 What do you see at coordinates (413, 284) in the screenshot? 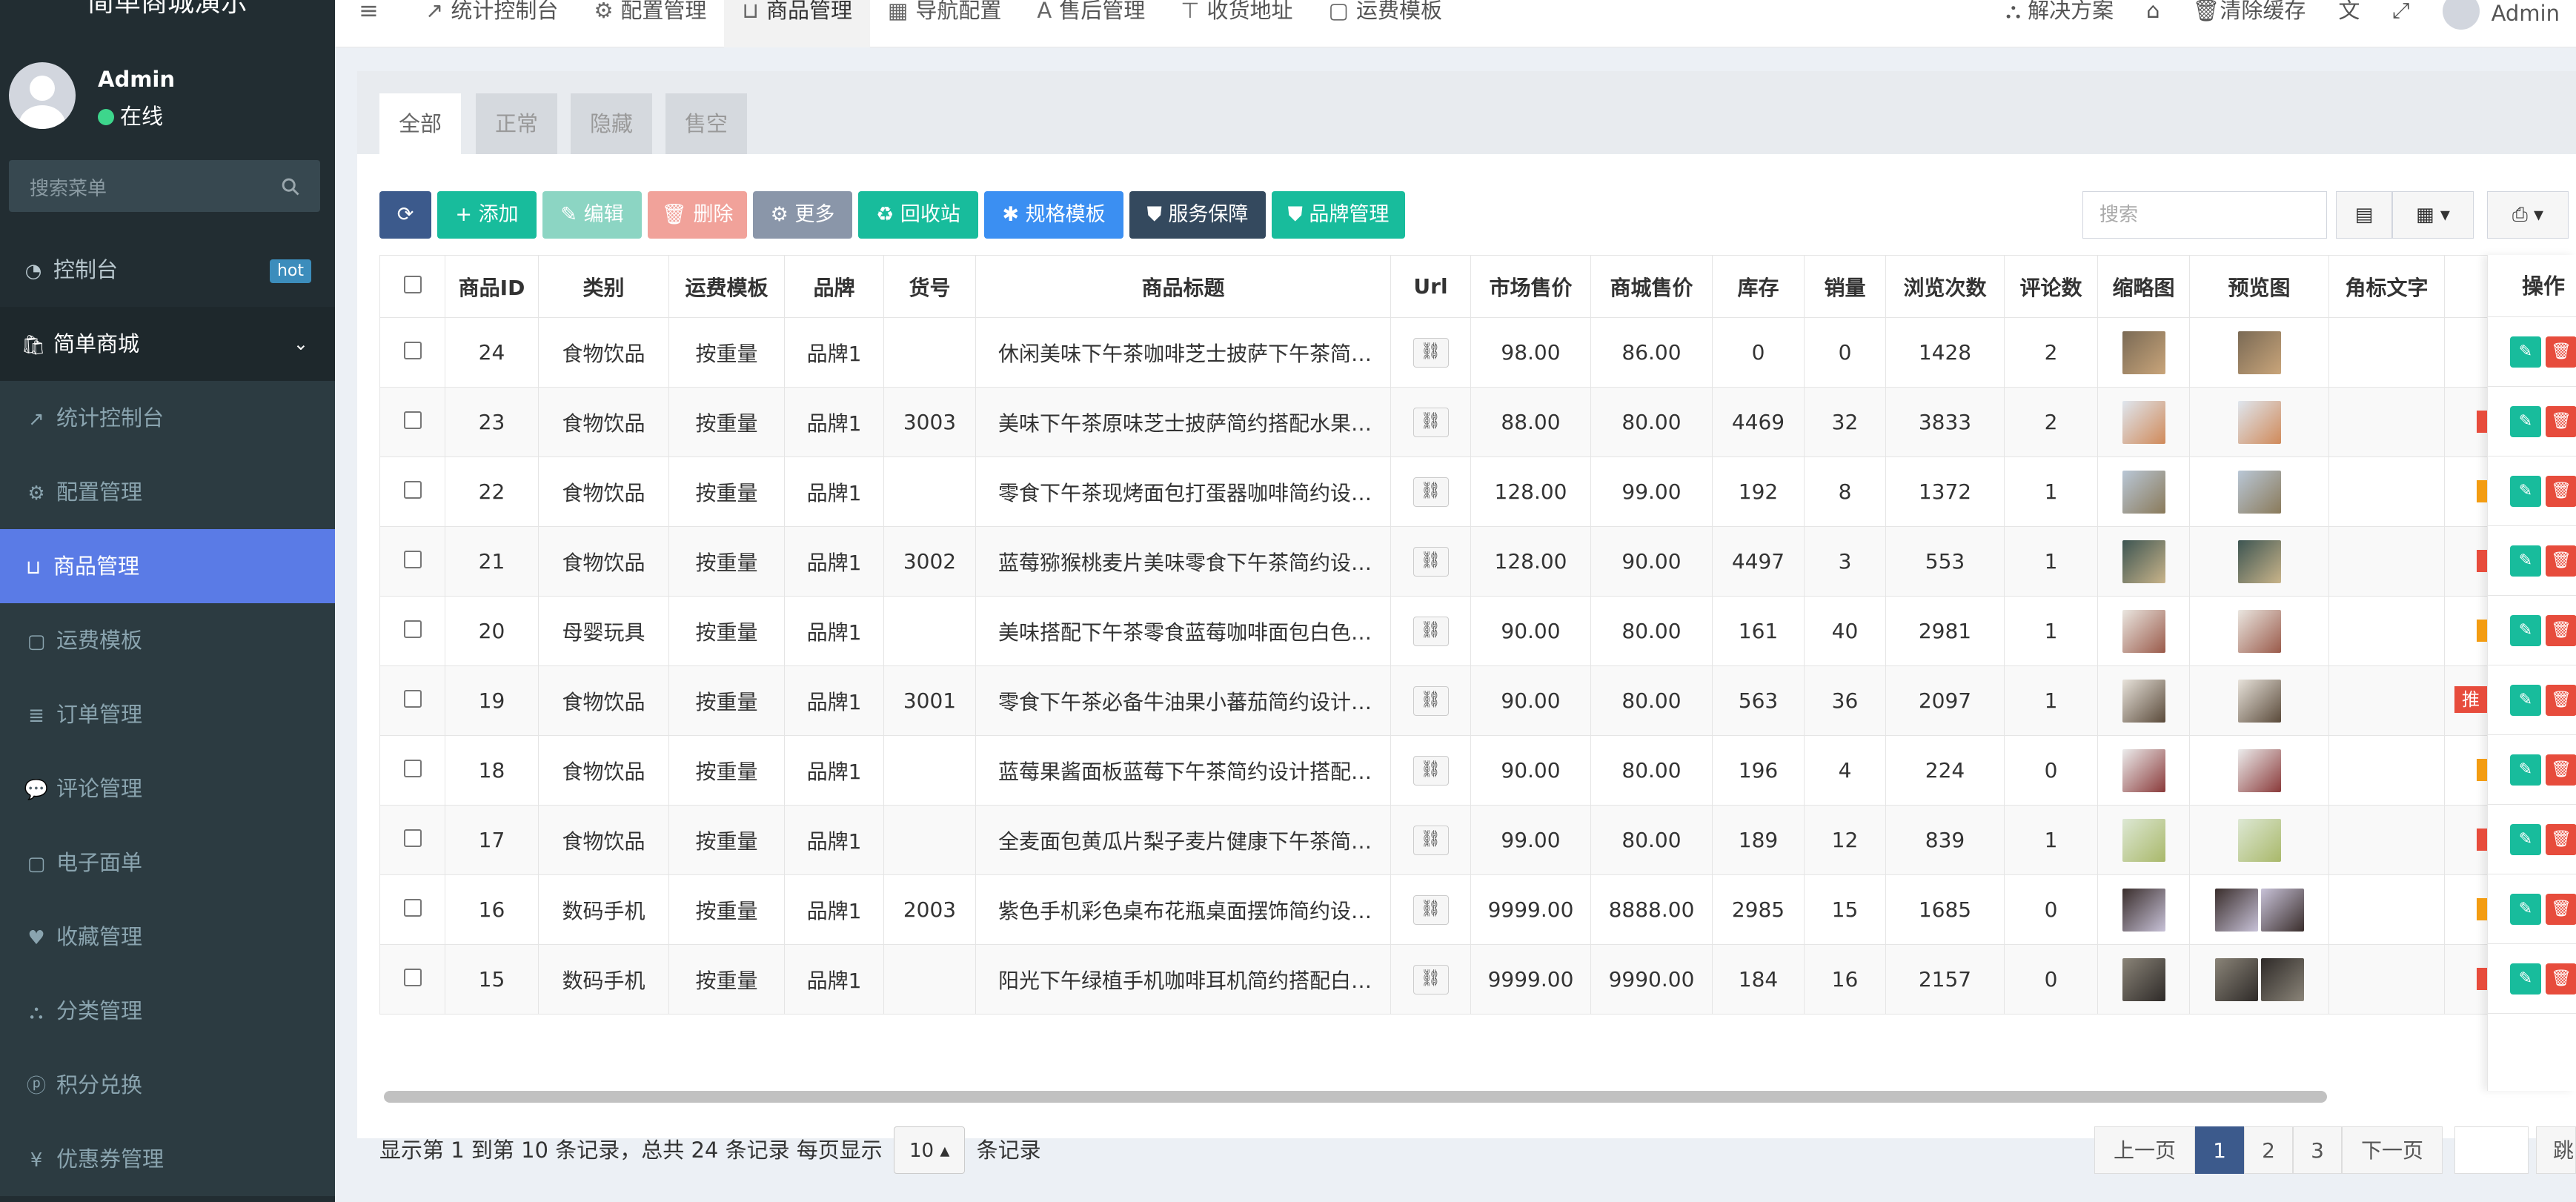
I see `select-all-checkbox` at bounding box center [413, 284].